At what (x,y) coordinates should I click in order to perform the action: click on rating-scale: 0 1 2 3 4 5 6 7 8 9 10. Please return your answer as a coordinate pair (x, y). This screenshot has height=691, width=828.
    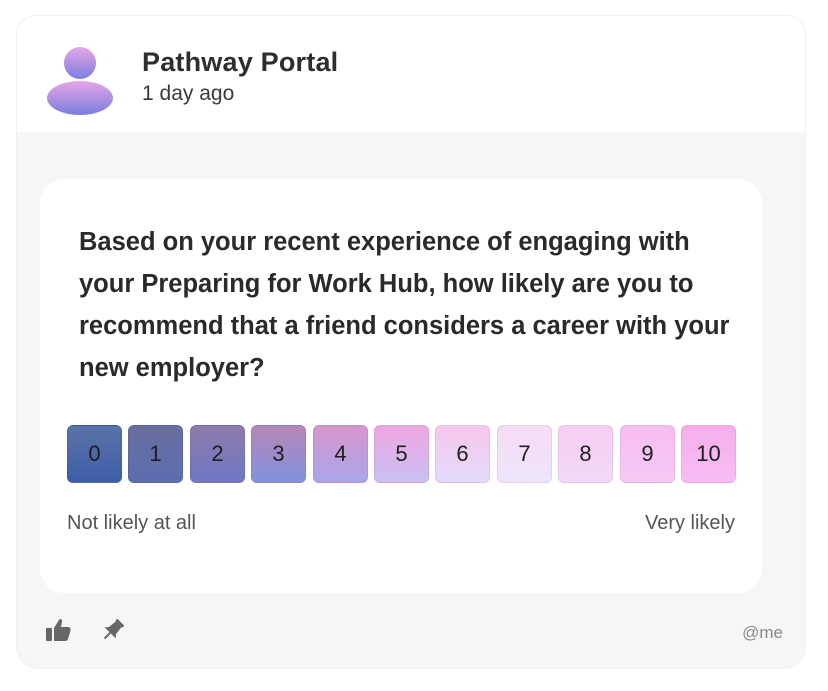
    Looking at the image, I should click on (402, 455).